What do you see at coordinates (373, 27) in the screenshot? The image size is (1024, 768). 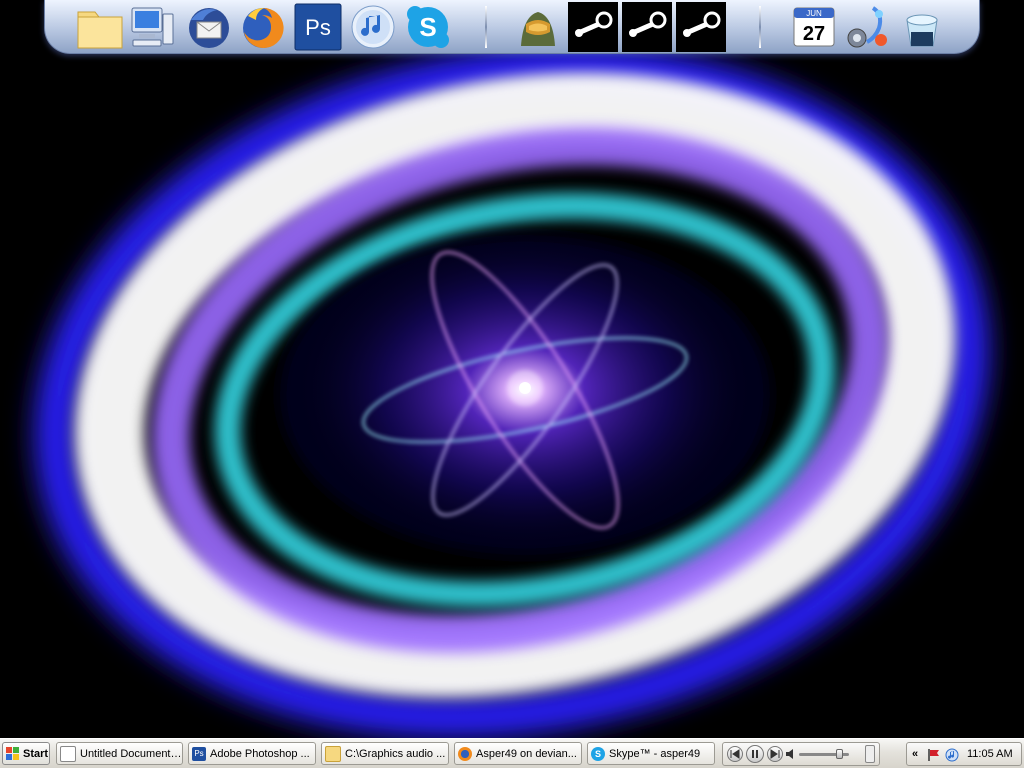 I see `itunes-icon` at bounding box center [373, 27].